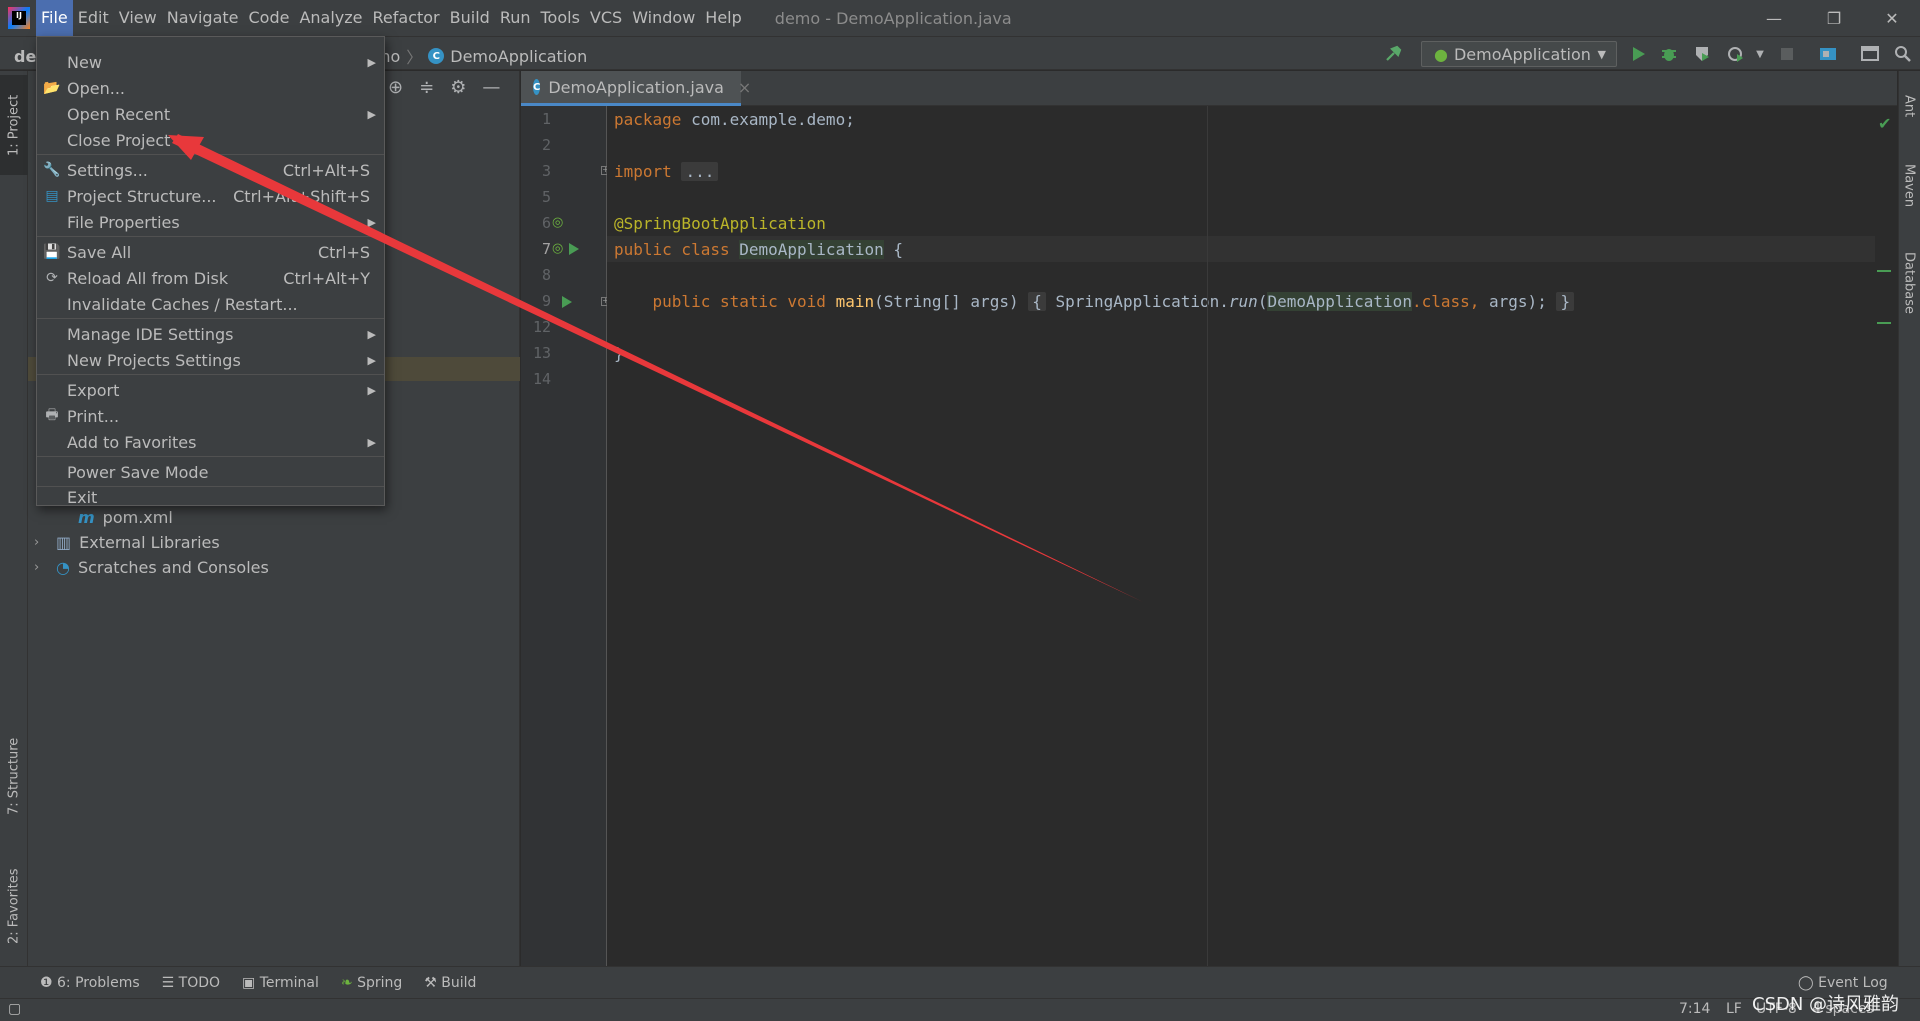 The width and height of the screenshot is (1920, 1021). I want to click on gear-icon: ⚙, so click(458, 87).